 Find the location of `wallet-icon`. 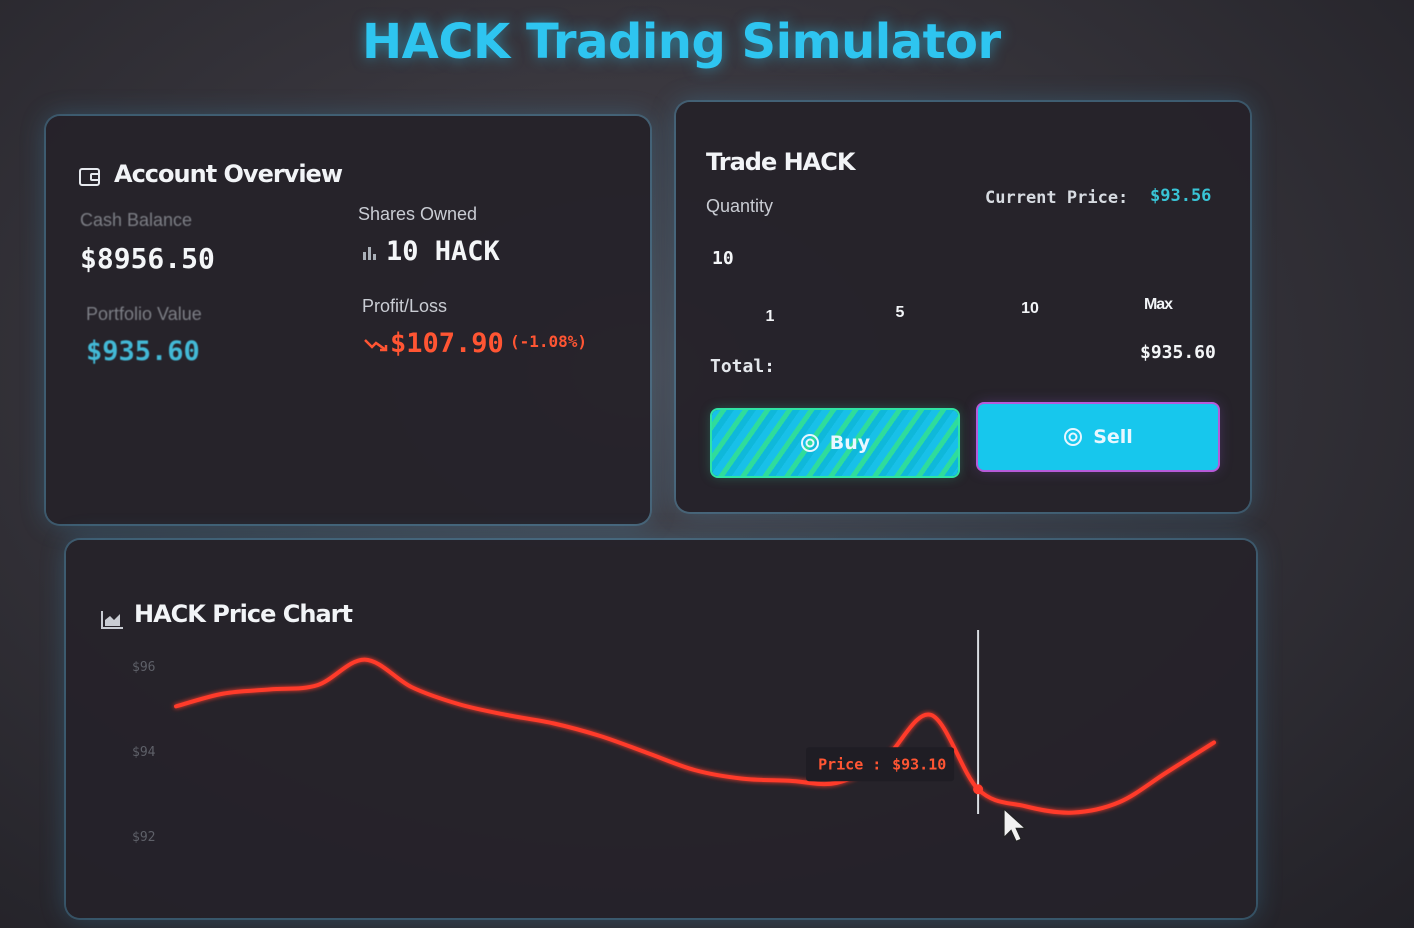

wallet-icon is located at coordinates (89, 177).